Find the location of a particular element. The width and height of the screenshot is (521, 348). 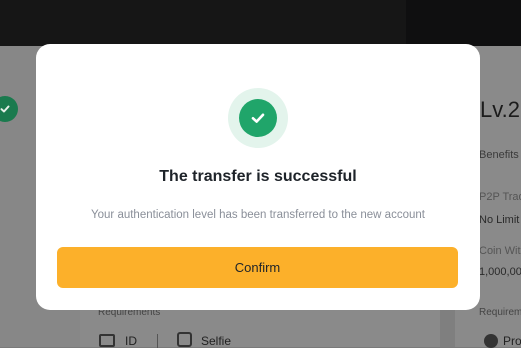

coin-withdrawal-value: 1,000,00 is located at coordinates (500, 272).